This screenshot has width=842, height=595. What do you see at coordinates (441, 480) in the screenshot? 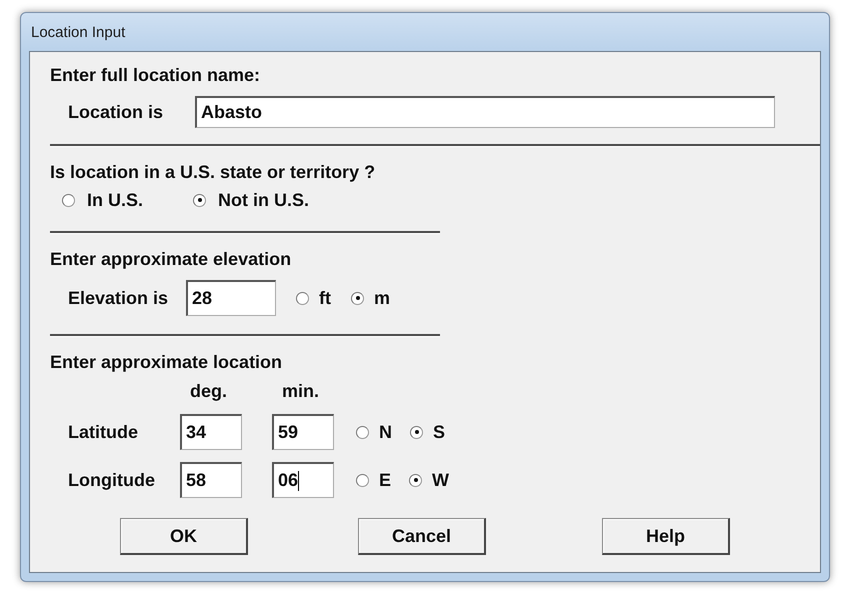
I see `radio-label: W` at bounding box center [441, 480].